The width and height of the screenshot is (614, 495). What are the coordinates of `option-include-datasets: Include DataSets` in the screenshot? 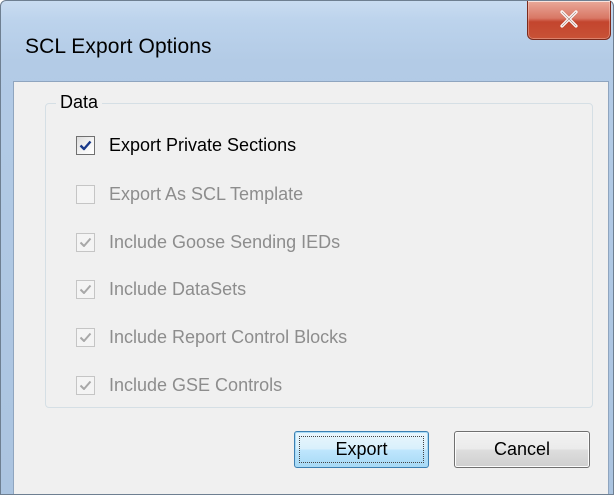 It's located at (161, 289).